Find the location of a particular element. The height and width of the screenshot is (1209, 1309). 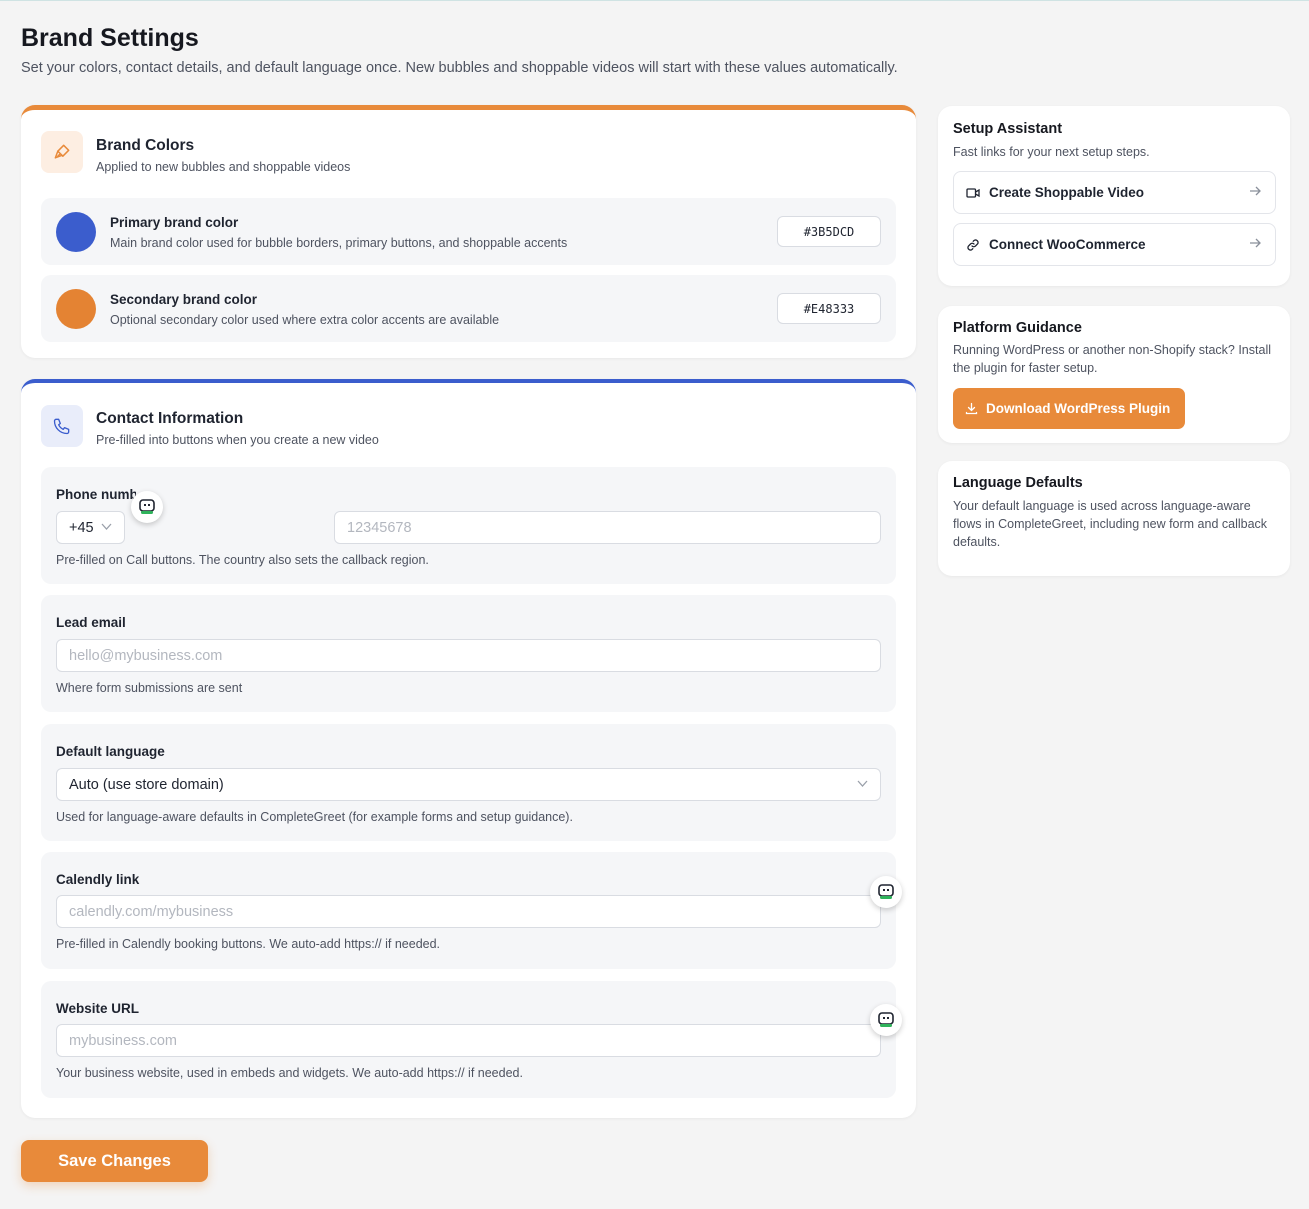

language-defaults-title: Language Defaults is located at coordinates (1018, 483).